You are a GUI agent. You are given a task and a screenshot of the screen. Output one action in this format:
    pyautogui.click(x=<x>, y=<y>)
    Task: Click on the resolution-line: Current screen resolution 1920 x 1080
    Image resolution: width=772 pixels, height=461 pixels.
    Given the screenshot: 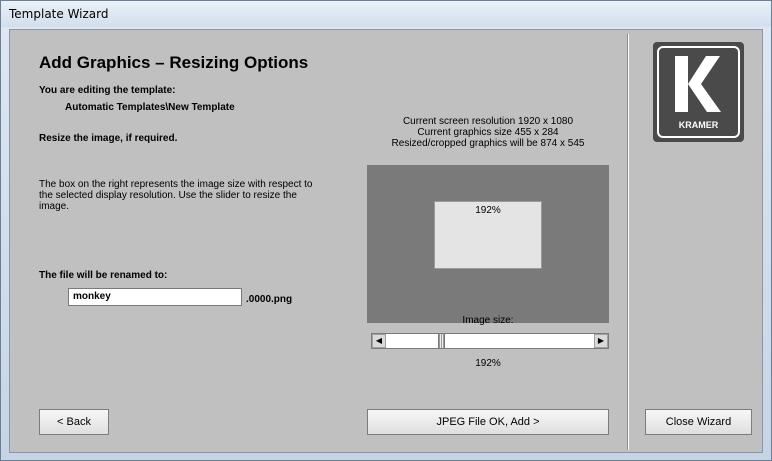 What is the action you would take?
    pyautogui.click(x=488, y=121)
    